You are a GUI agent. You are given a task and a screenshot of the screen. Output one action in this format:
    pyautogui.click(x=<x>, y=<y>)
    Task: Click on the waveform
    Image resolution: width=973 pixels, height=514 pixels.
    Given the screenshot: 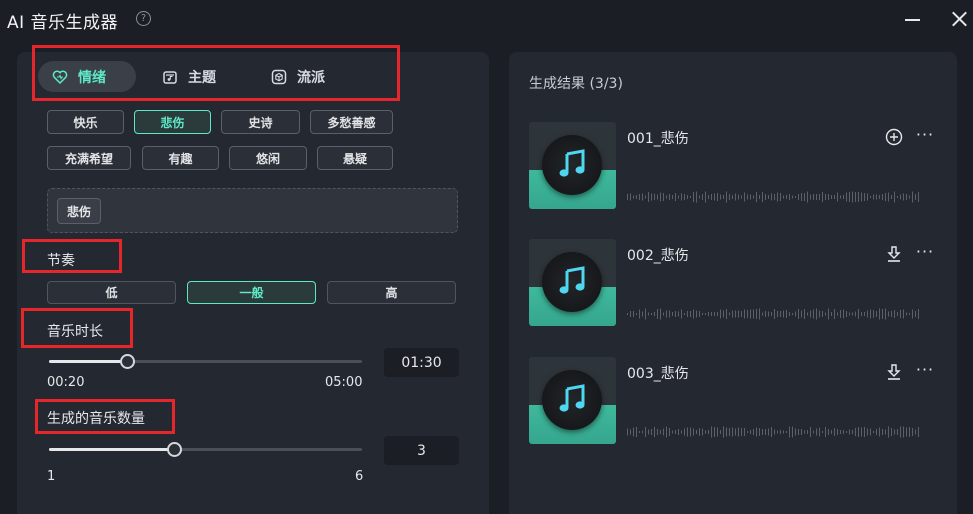 What is the action you would take?
    pyautogui.click(x=773, y=314)
    